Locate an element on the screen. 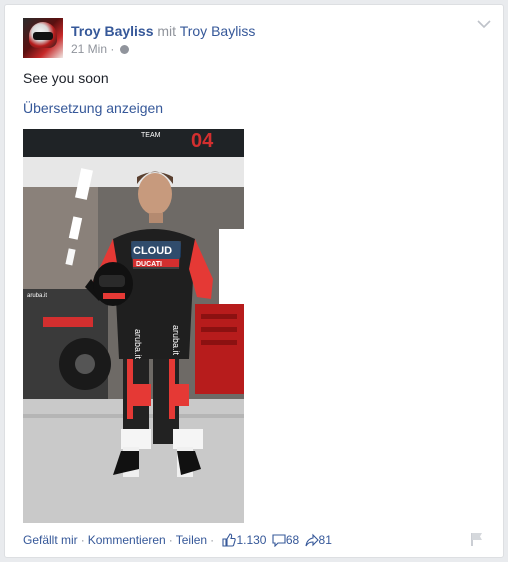 Image resolution: width=508 pixels, height=562 pixels. shares-count: 81 is located at coordinates (325, 540).